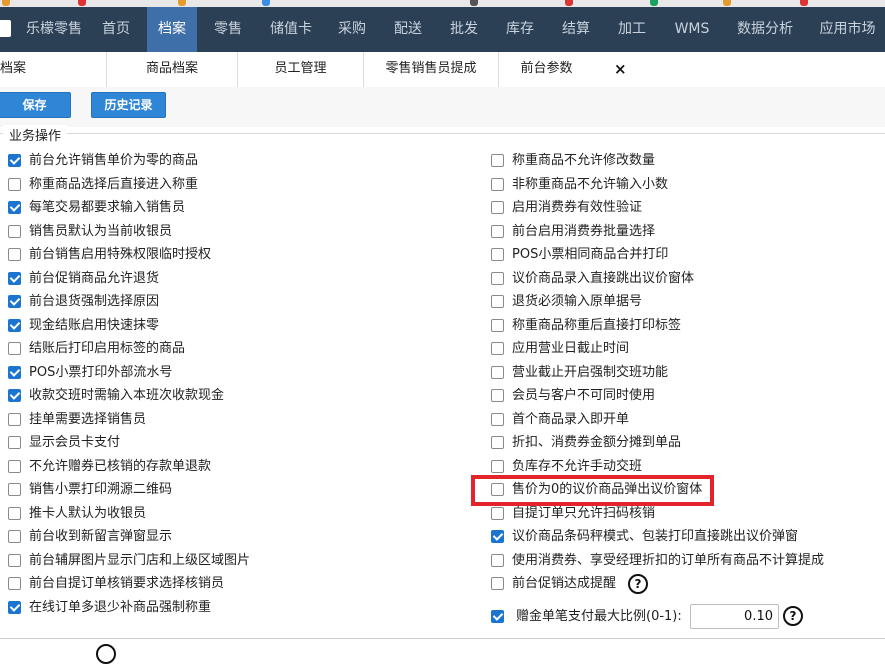 The width and height of the screenshot is (885, 664). I want to click on tab-retail-commission: 零售销售员提成, so click(431, 69).